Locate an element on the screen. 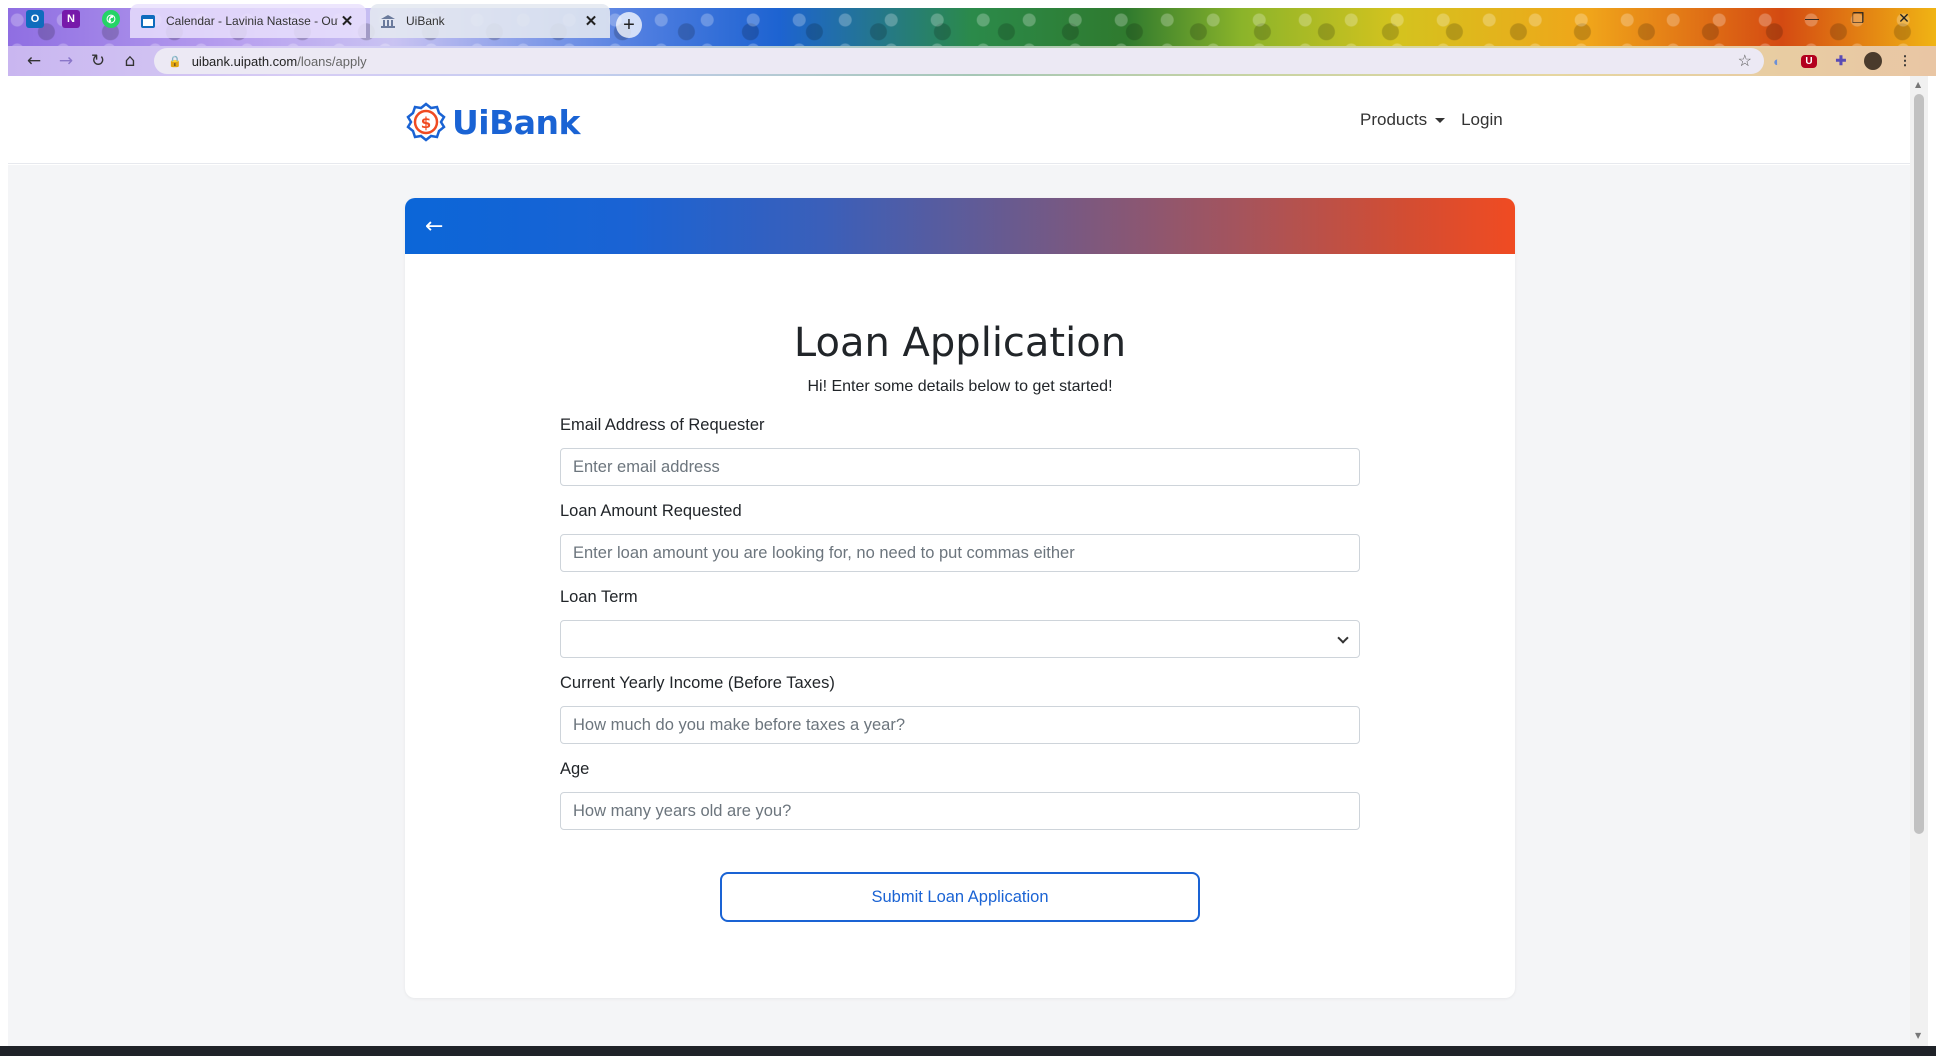 Image resolution: width=1936 pixels, height=1056 pixels. avatar is located at coordinates (1873, 61).